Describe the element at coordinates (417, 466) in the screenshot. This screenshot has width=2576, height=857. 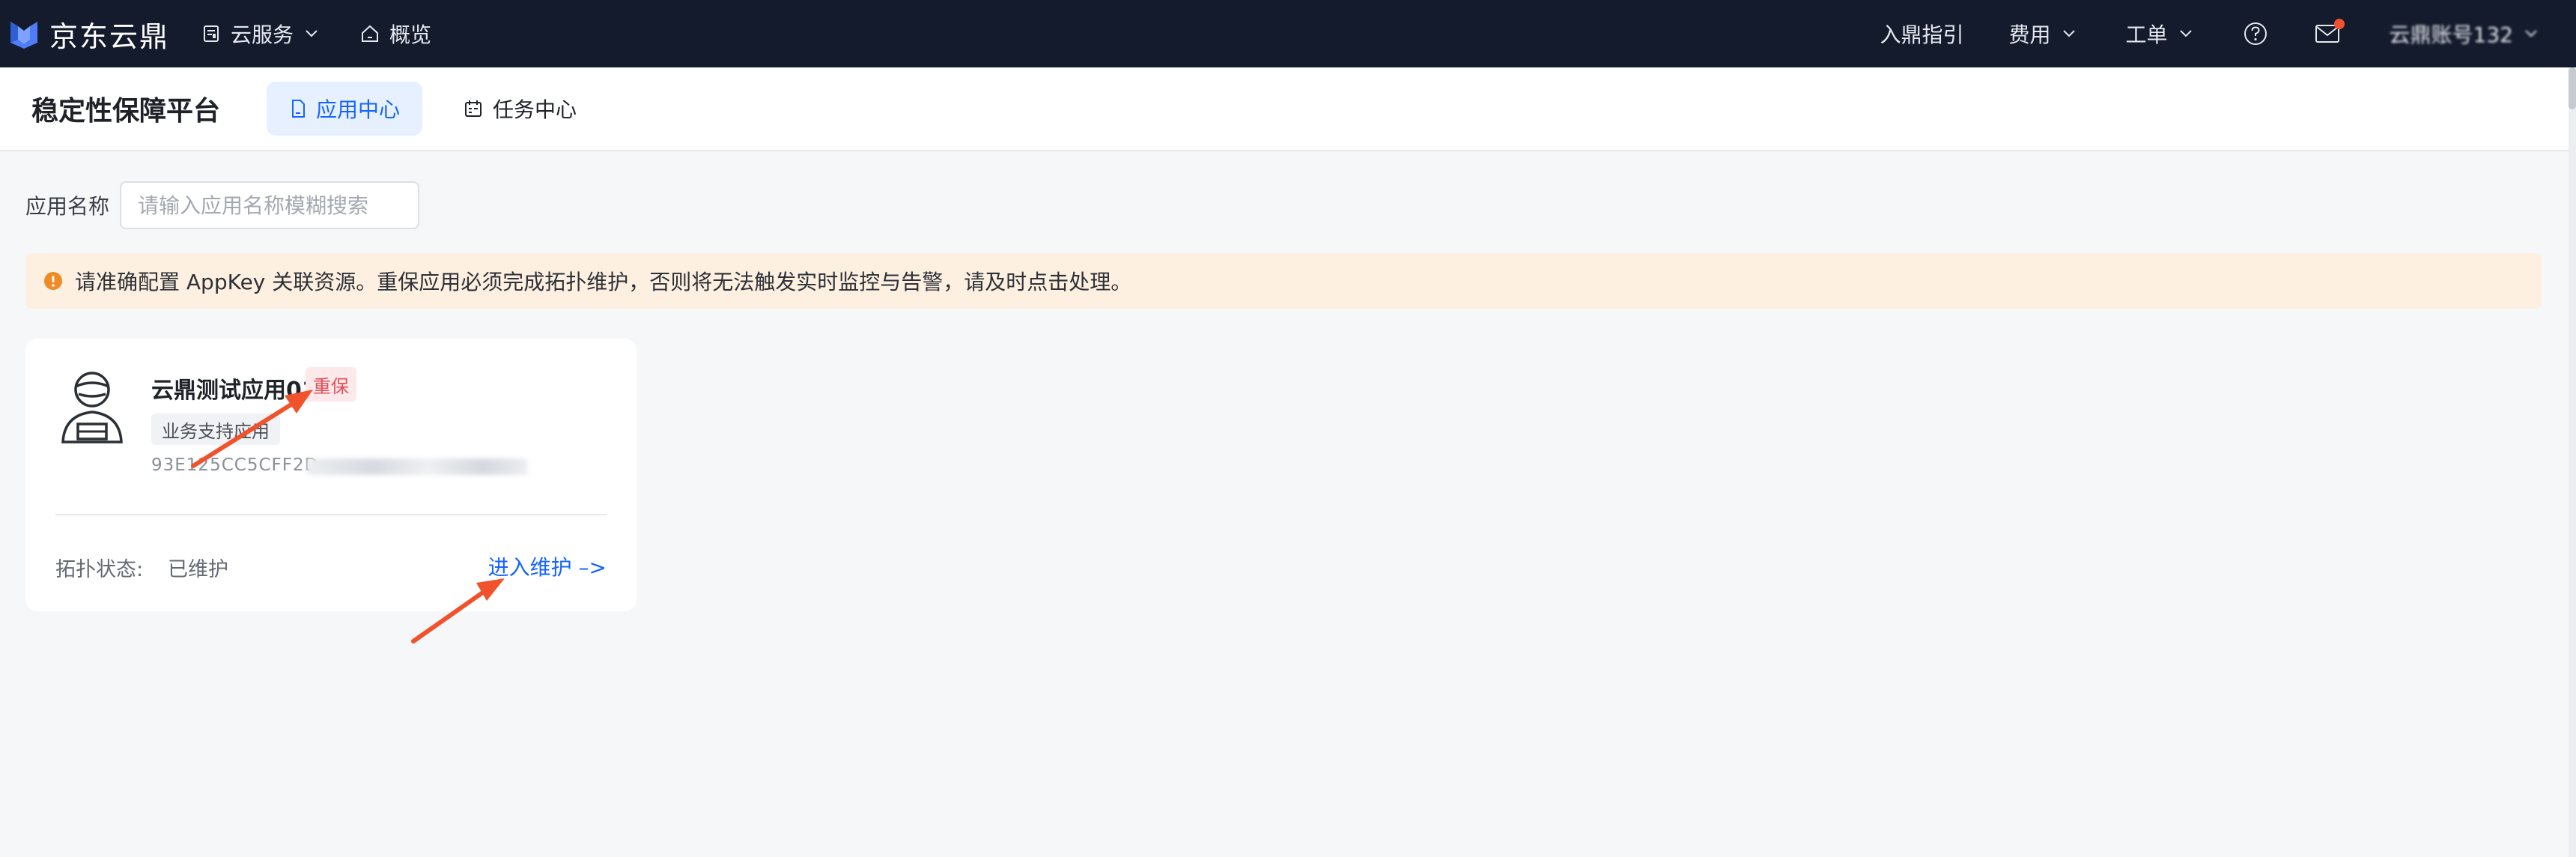
I see `appkey-redacted` at that location.